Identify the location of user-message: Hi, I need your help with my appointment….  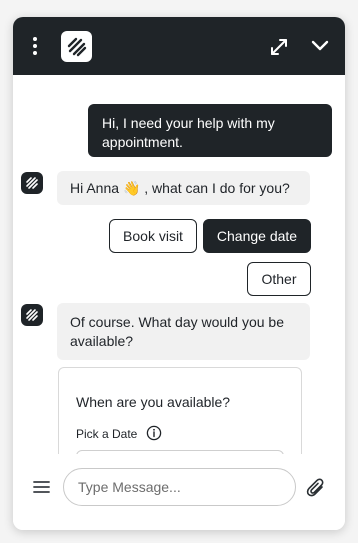
(210, 130).